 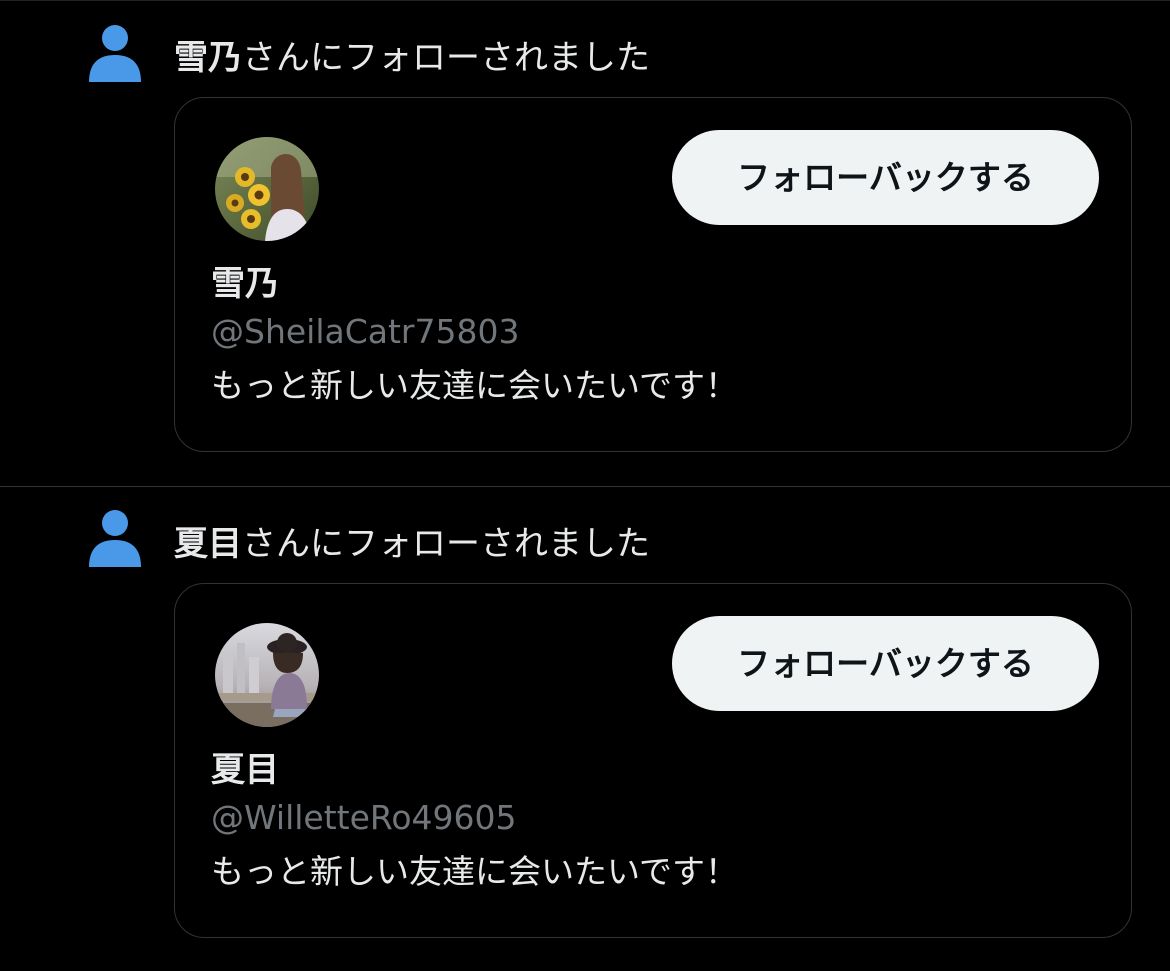 What do you see at coordinates (364, 817) in the screenshot?
I see `user-handle: @WilletteRo49605` at bounding box center [364, 817].